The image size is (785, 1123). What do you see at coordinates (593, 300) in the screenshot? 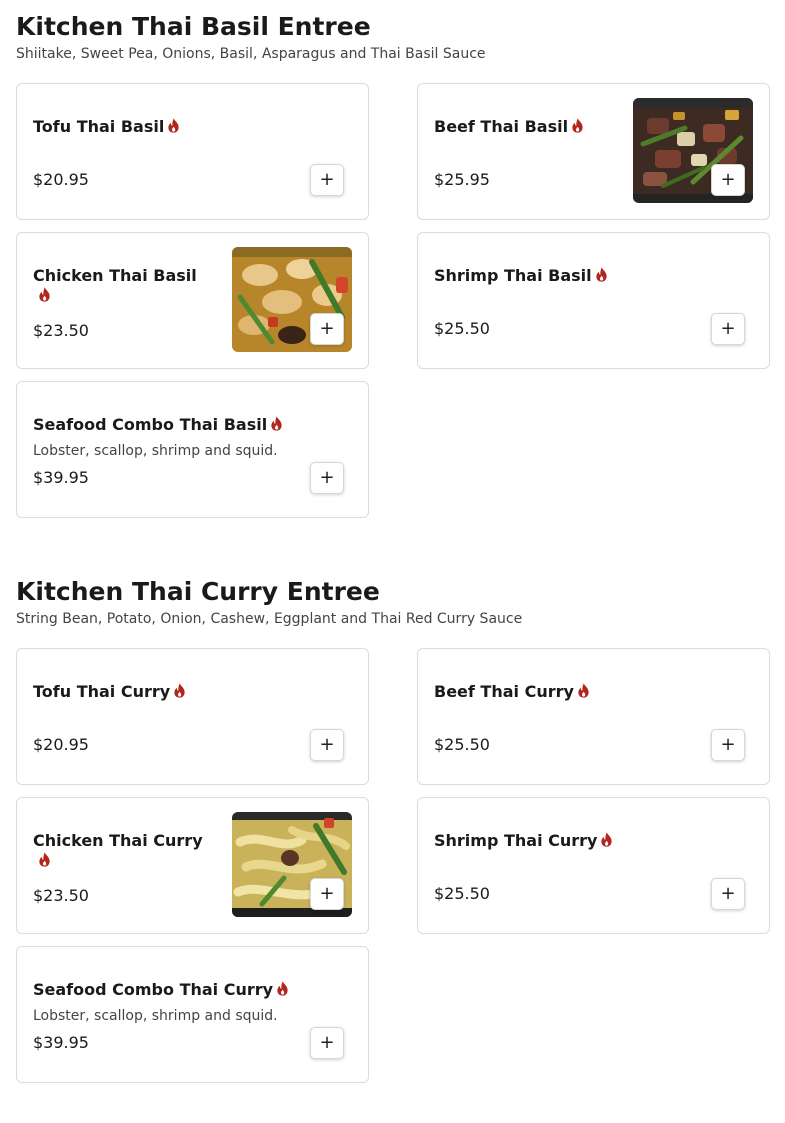
I see `menu-item-card: Shrimp Thai Basil $25.50 +` at bounding box center [593, 300].